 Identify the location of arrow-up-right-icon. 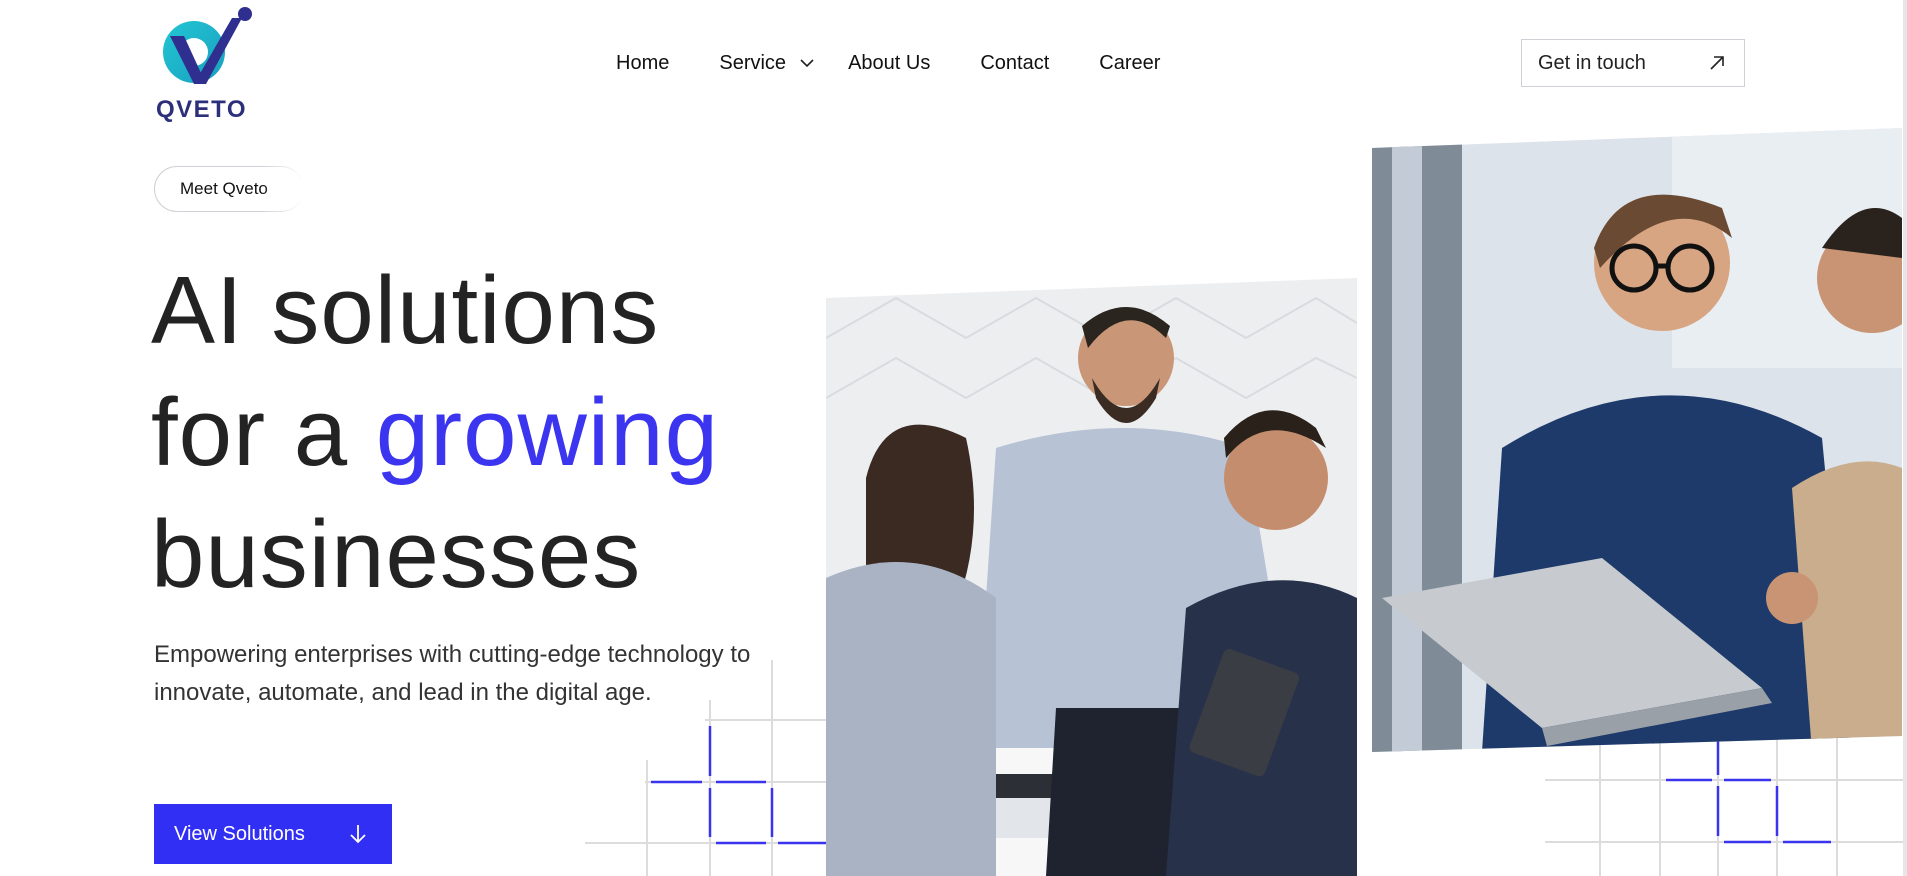
(1717, 63).